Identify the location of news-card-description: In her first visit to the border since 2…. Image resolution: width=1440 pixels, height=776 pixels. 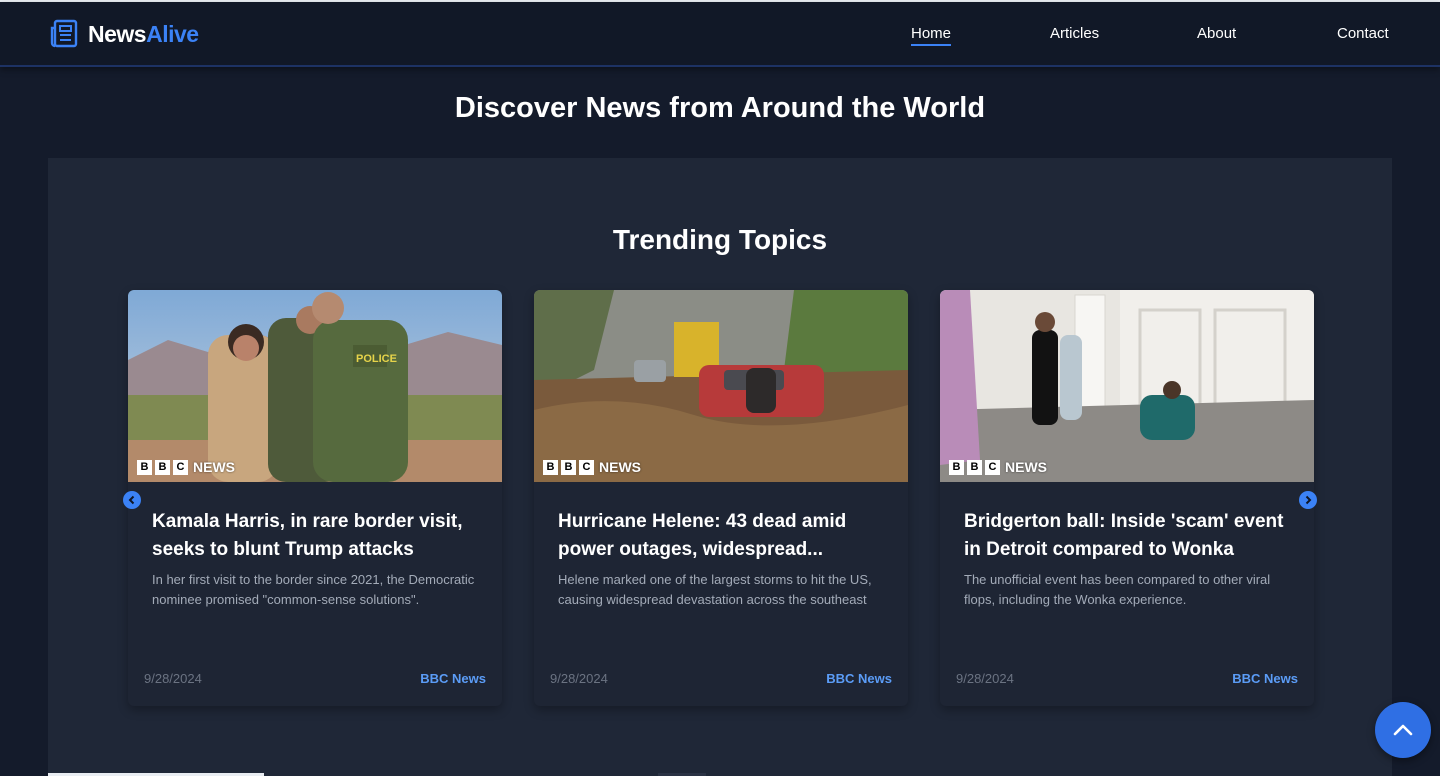
(313, 589).